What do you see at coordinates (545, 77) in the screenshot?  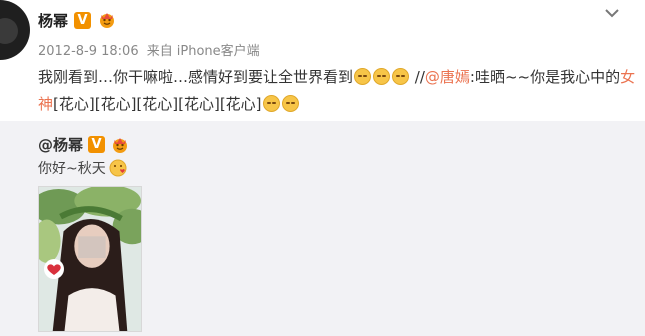 I see `post-text-part2: :哇晒~~你是我心中的` at bounding box center [545, 77].